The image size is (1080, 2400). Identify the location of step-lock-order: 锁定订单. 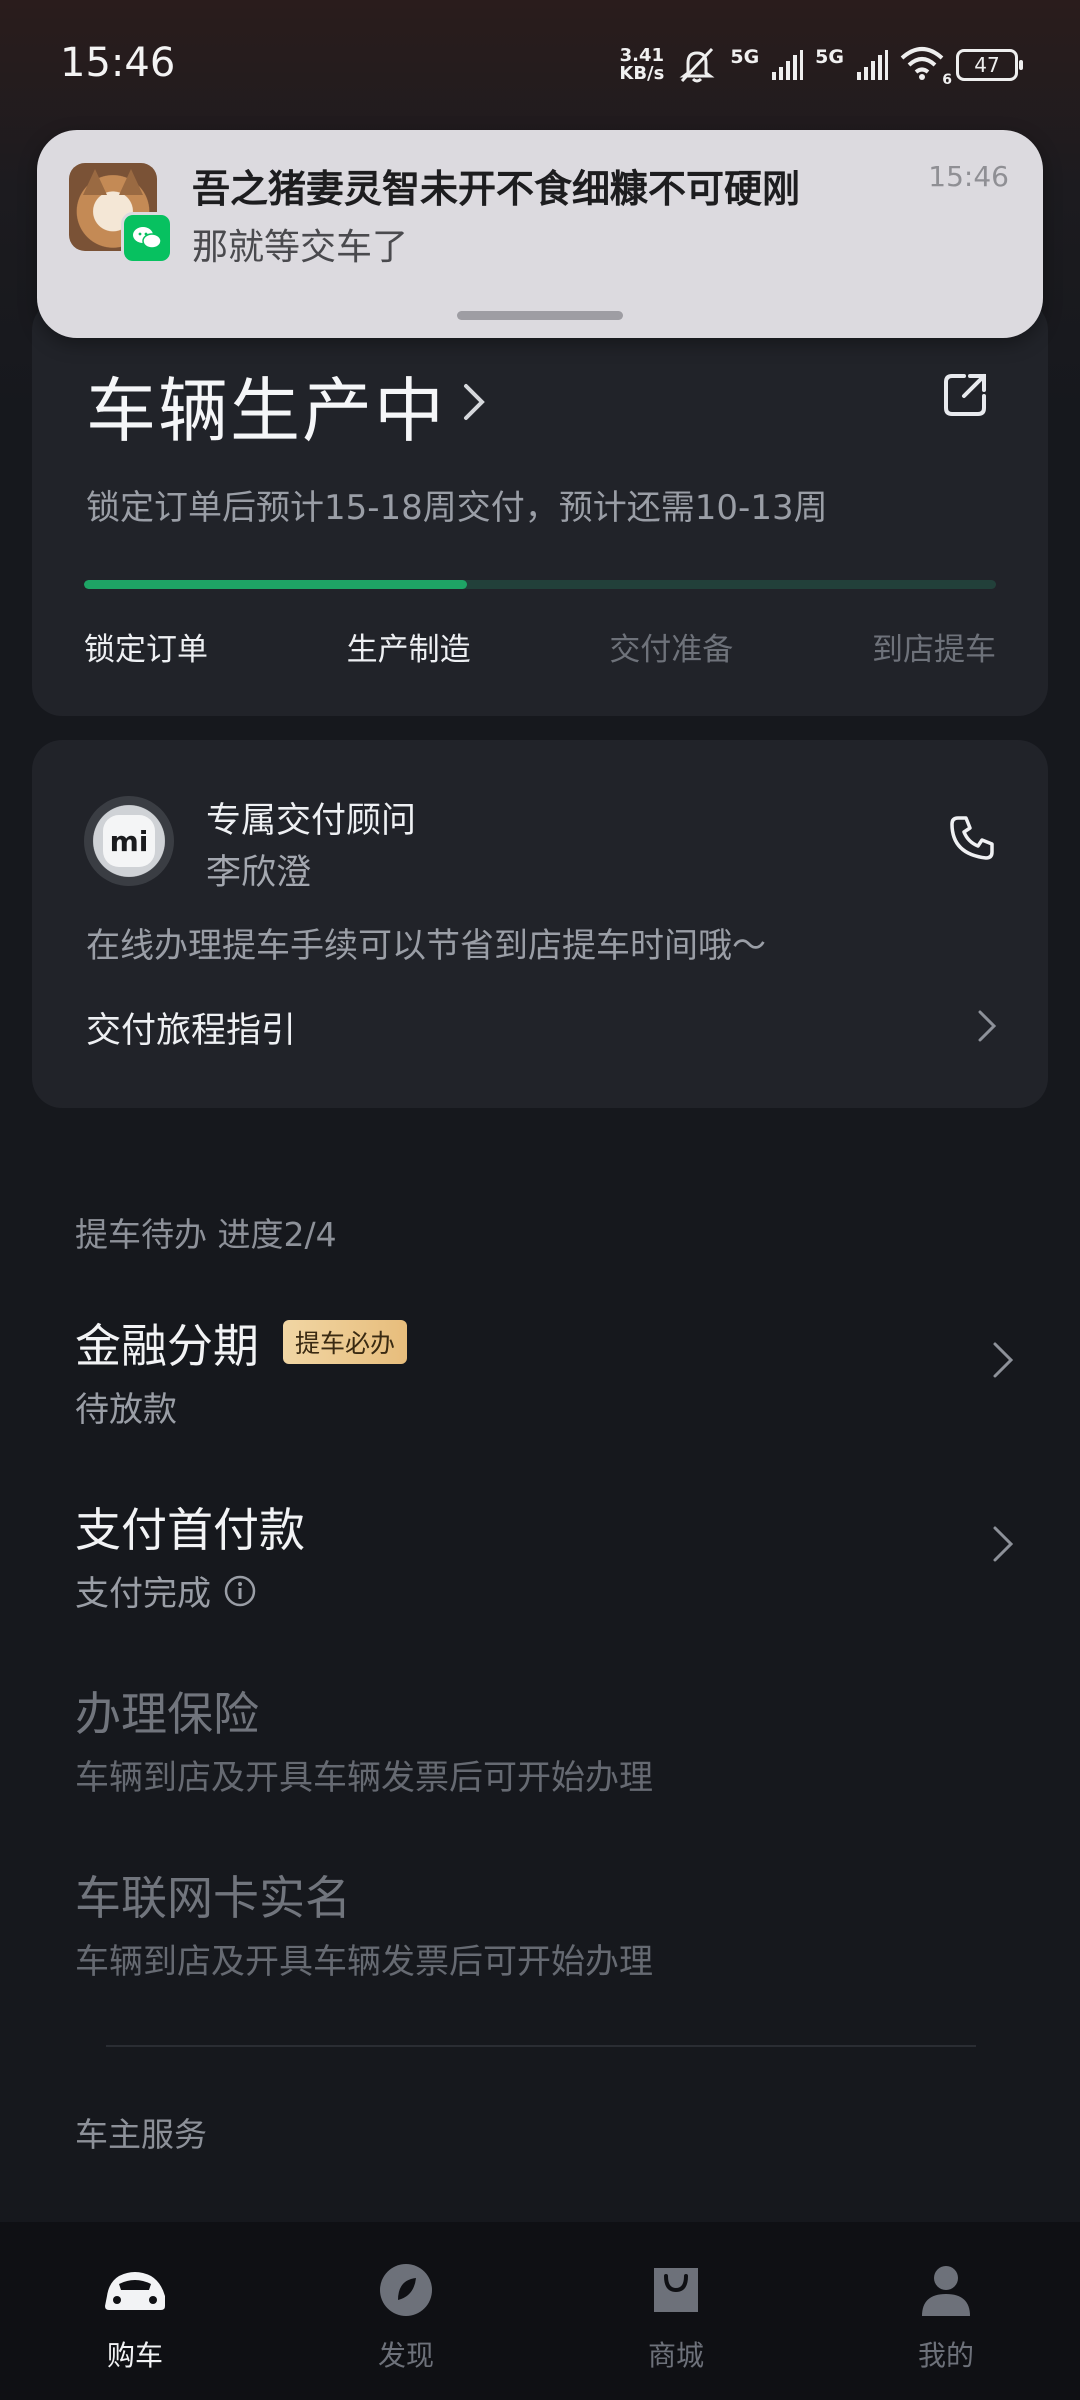
(146, 650).